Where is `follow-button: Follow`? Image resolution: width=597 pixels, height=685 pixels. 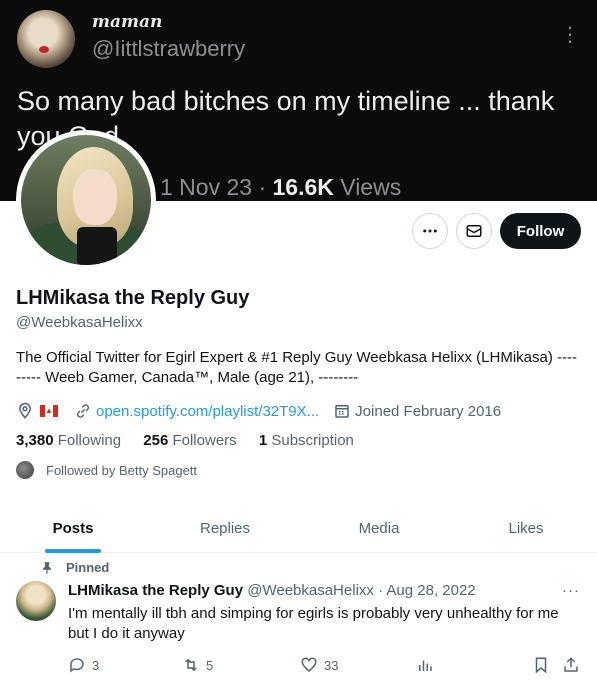 follow-button: Follow is located at coordinates (540, 231).